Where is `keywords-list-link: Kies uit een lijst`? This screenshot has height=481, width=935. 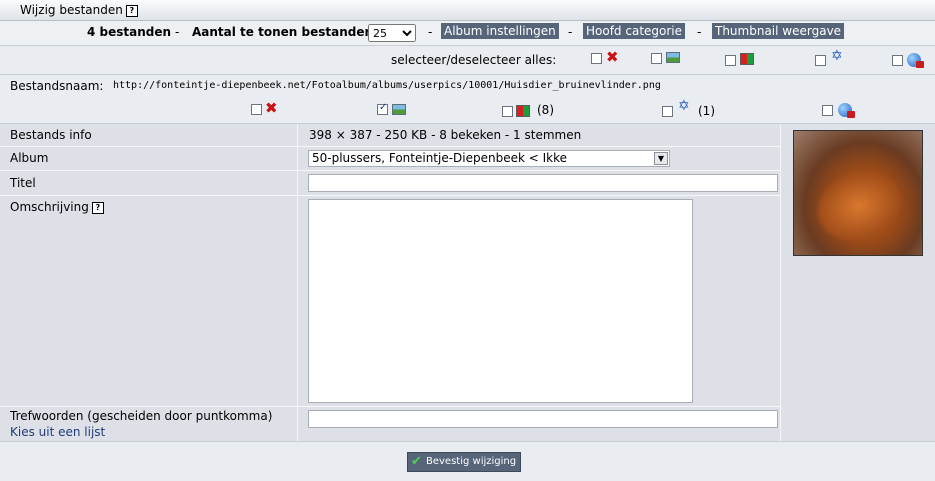
keywords-list-link: Kies uit een lijst is located at coordinates (57, 432).